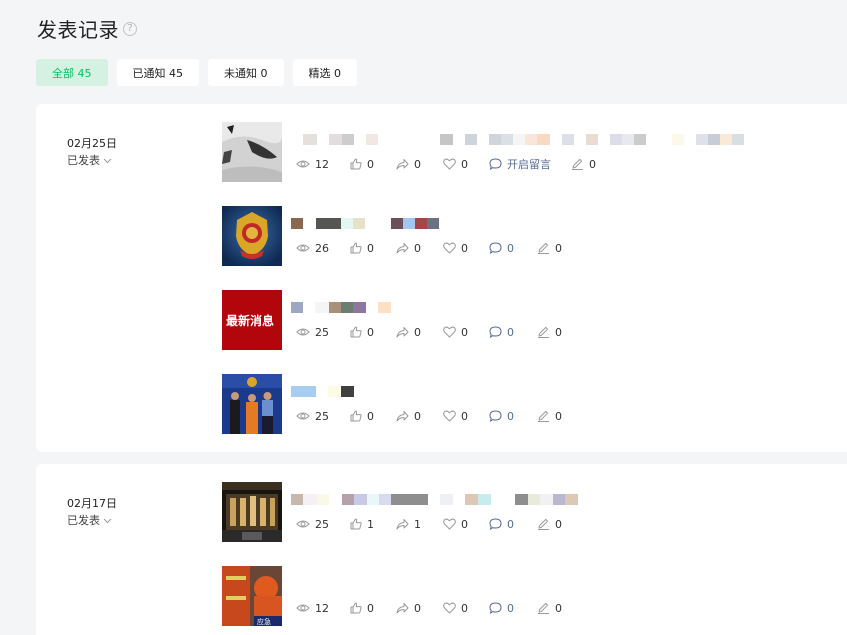  I want to click on post-item: 12 0 0 0 开启留言 0, so click(532, 152).